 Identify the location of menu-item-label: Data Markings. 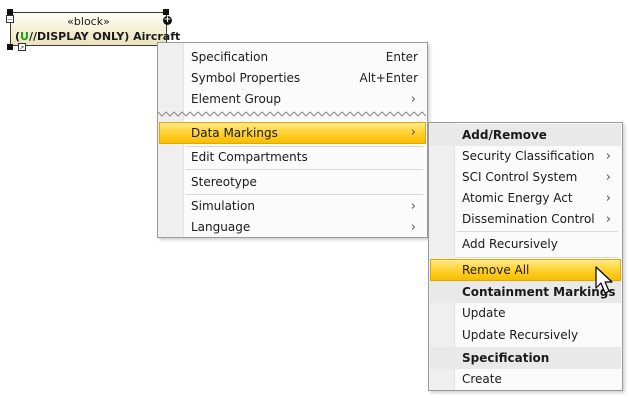
(234, 133).